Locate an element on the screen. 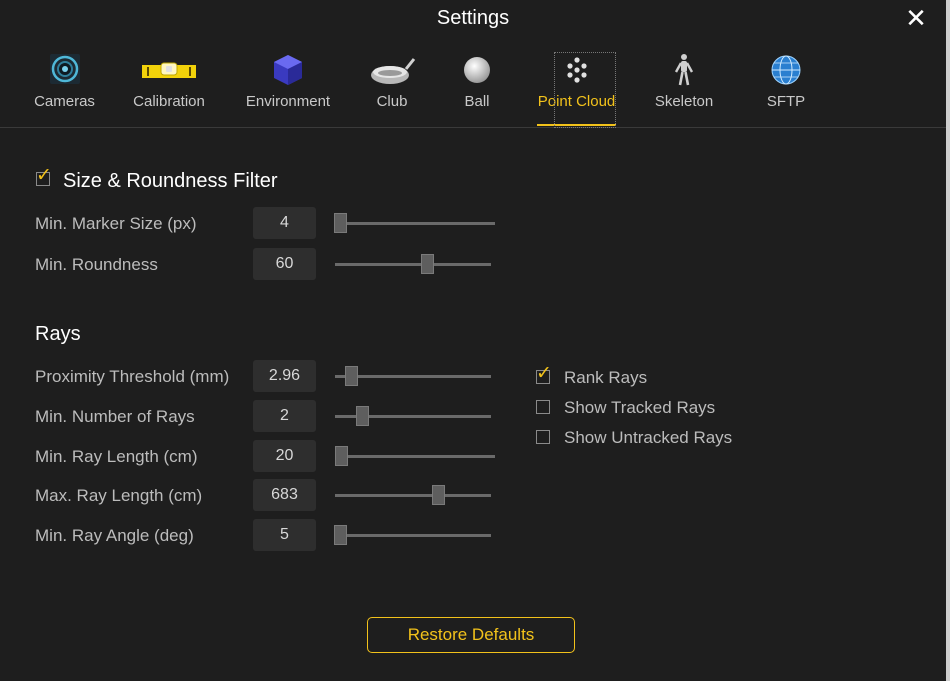 Image resolution: width=950 pixels, height=681 pixels. min-number-of-rays-input: 2 is located at coordinates (284, 416).